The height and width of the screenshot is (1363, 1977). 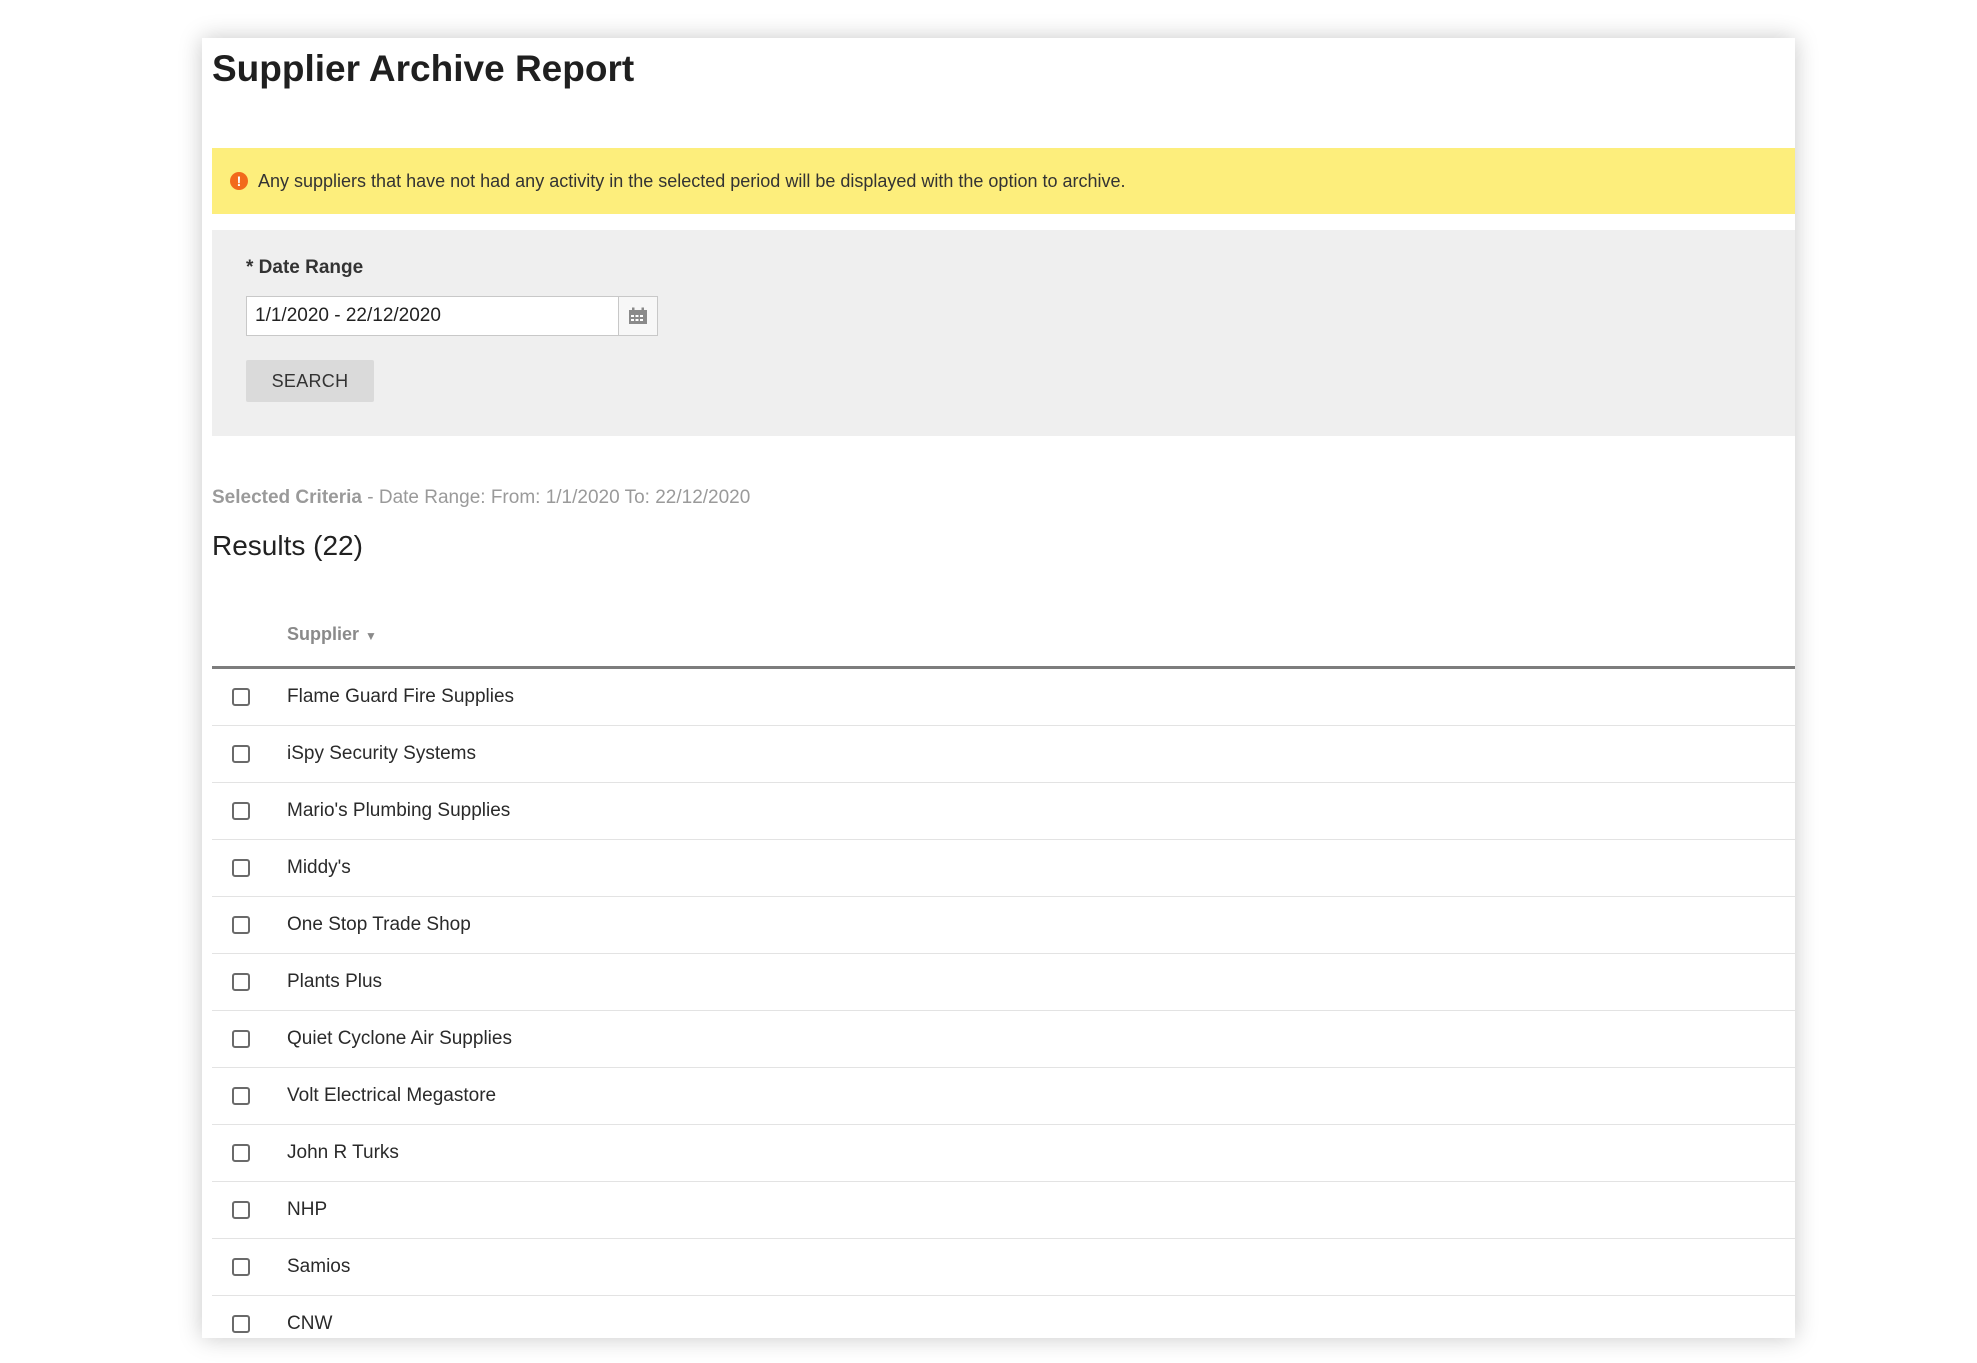 What do you see at coordinates (423, 68) in the screenshot?
I see `page-title: Supplier Archive Report` at bounding box center [423, 68].